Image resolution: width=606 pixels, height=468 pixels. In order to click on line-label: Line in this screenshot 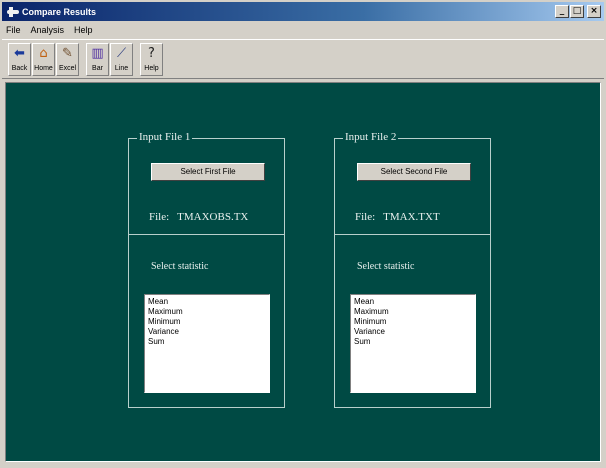, I will do `click(121, 68)`.